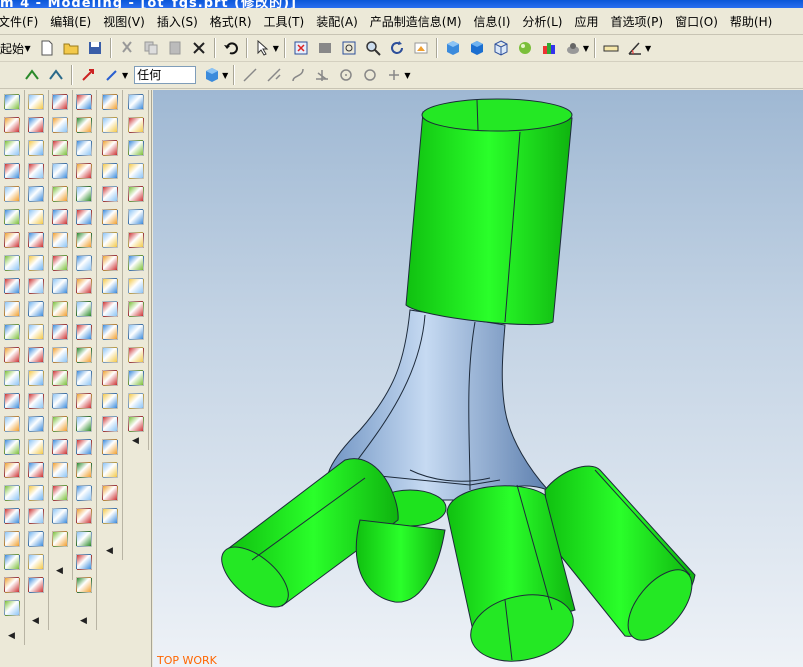  I want to click on start-button: 起始 ▼, so click(17, 48).